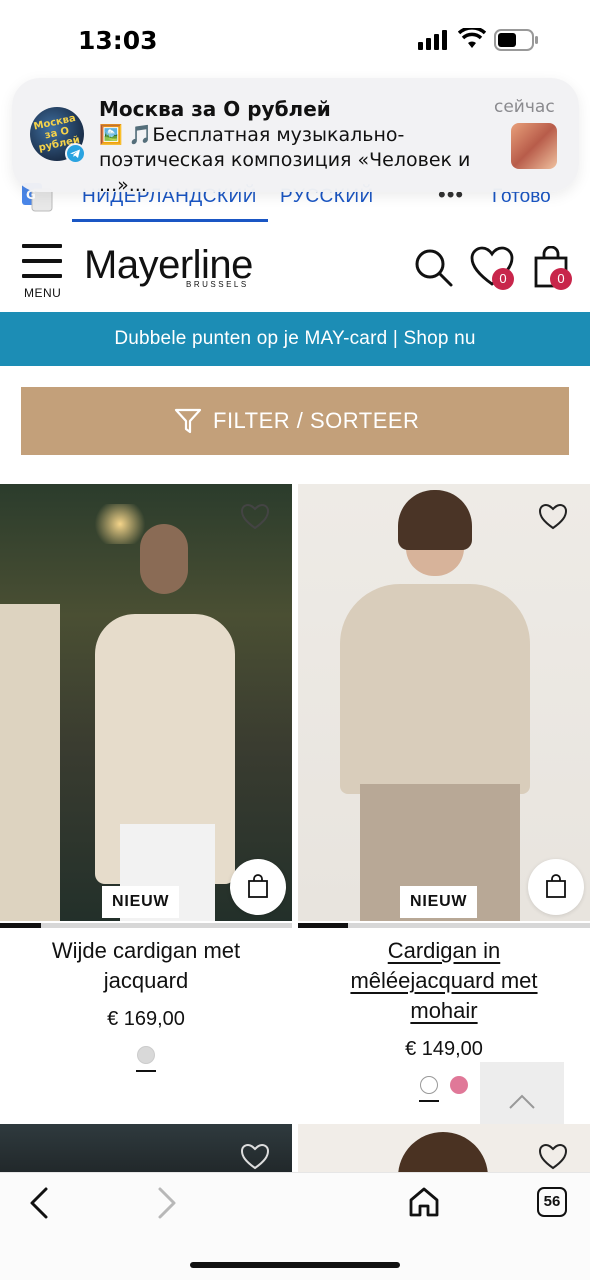  Describe the element at coordinates (503, 279) in the screenshot. I see `wishlist-count-badge: 0` at that location.